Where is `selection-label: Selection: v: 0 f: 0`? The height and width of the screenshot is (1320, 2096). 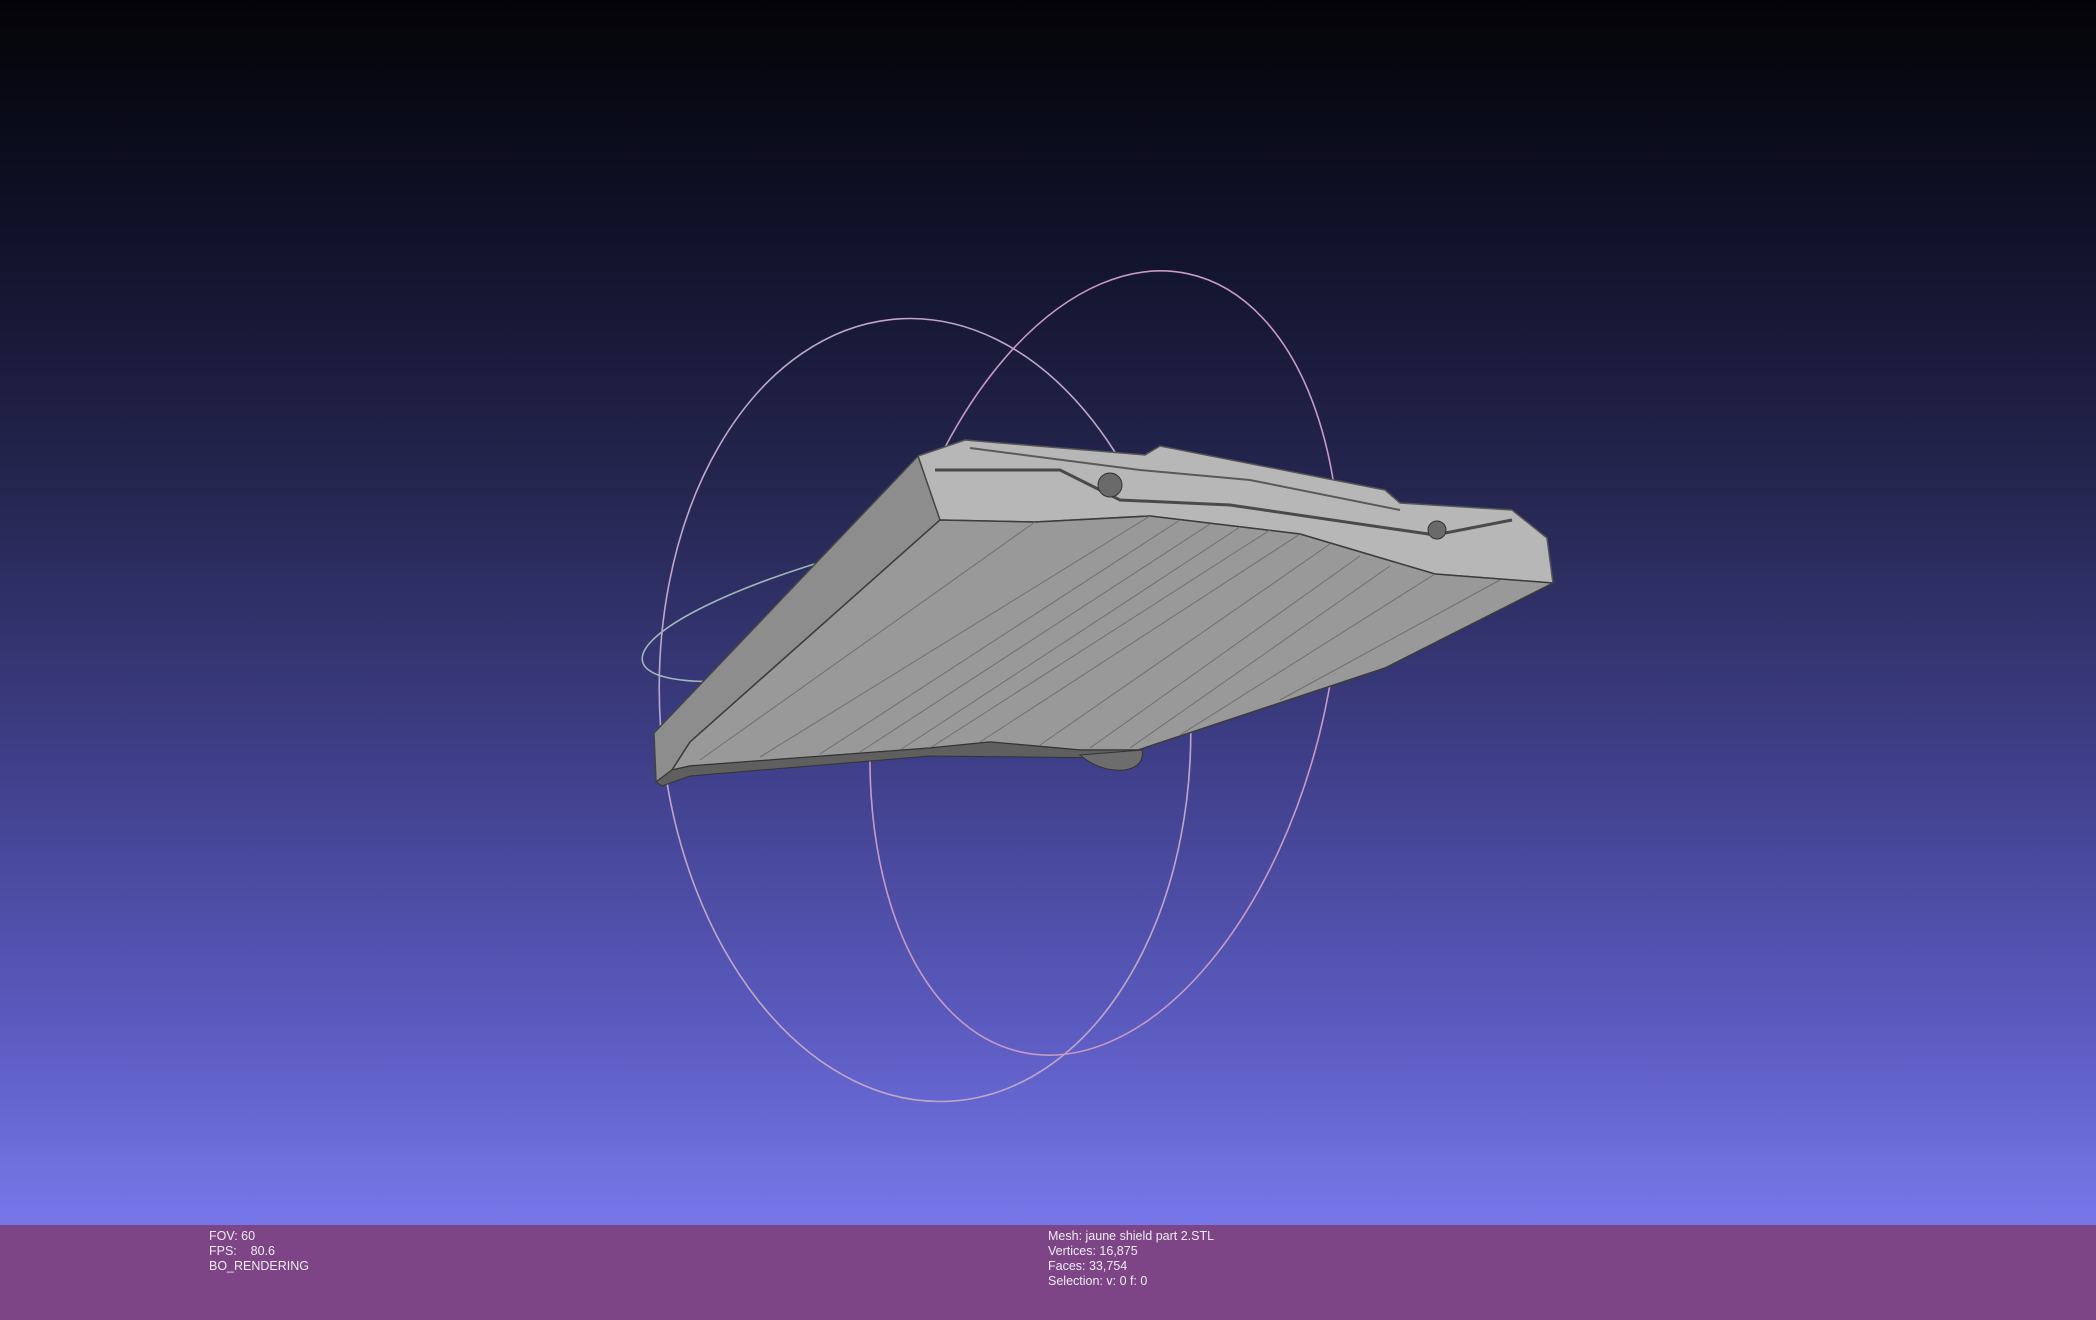
selection-label: Selection: v: 0 f: 0 is located at coordinates (1098, 1281).